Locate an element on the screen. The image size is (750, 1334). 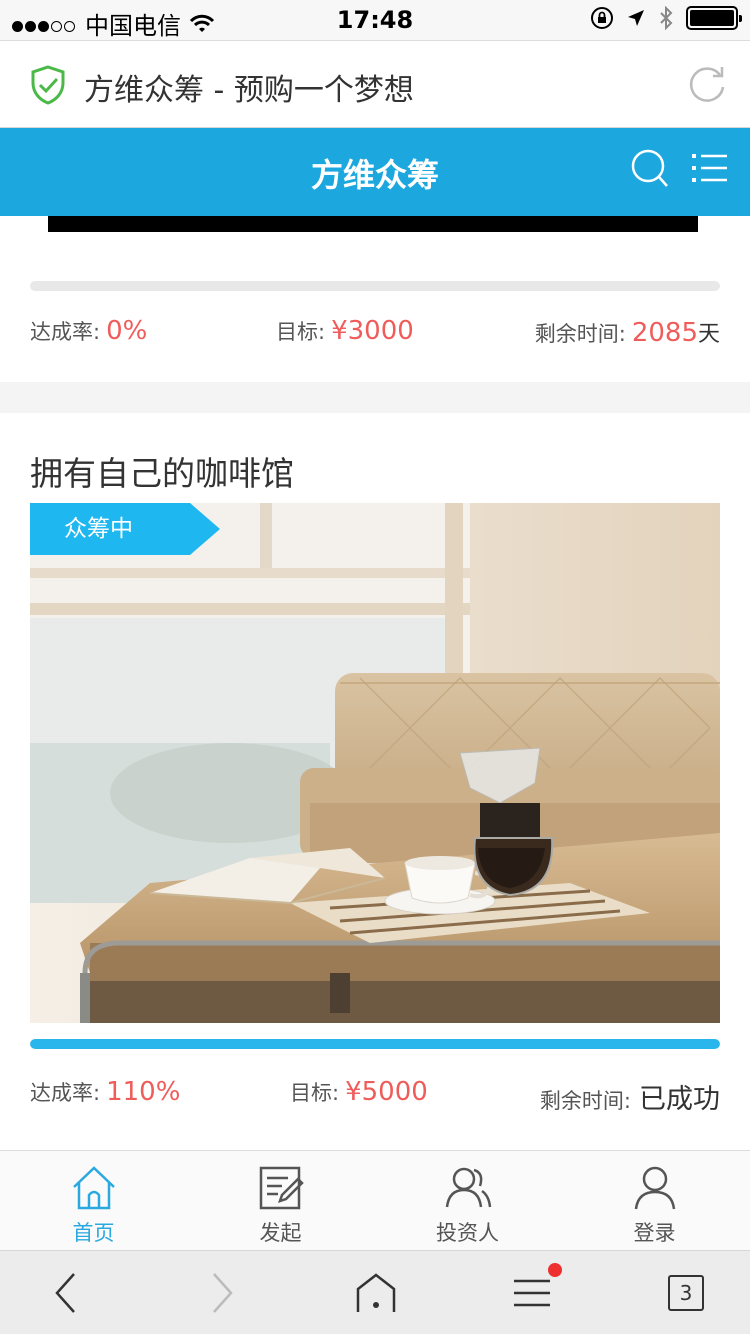
tab-label: 登录 is located at coordinates (654, 1233).